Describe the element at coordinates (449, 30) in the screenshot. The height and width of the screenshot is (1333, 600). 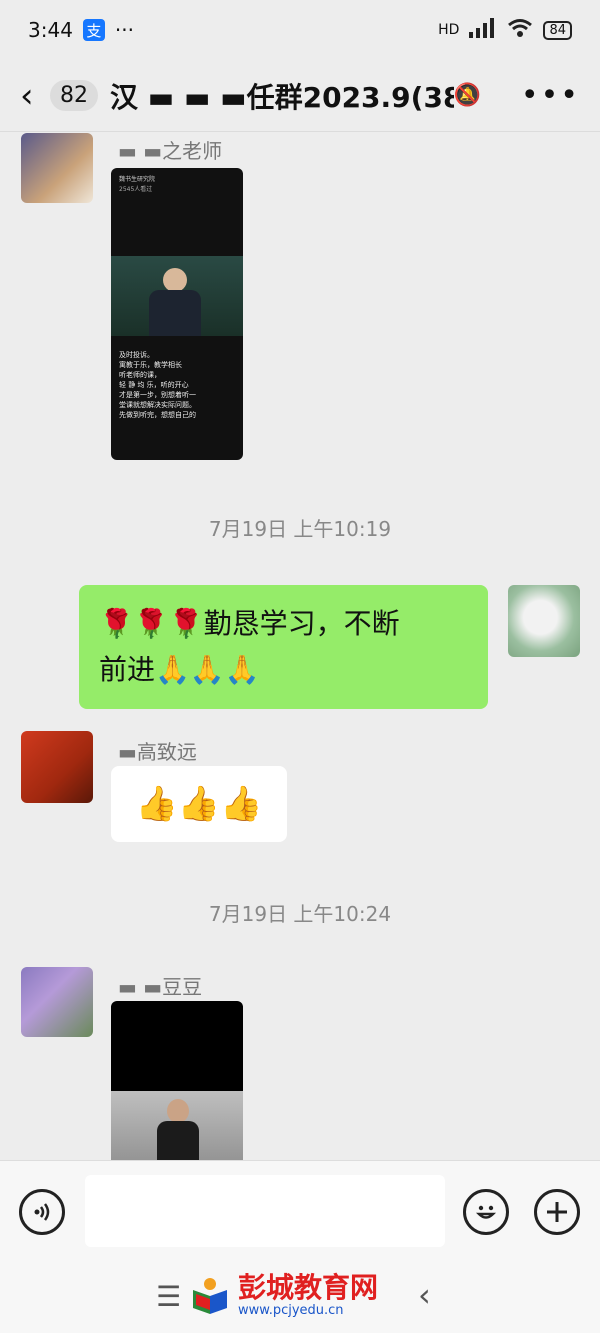
I see `network-label: HD` at that location.